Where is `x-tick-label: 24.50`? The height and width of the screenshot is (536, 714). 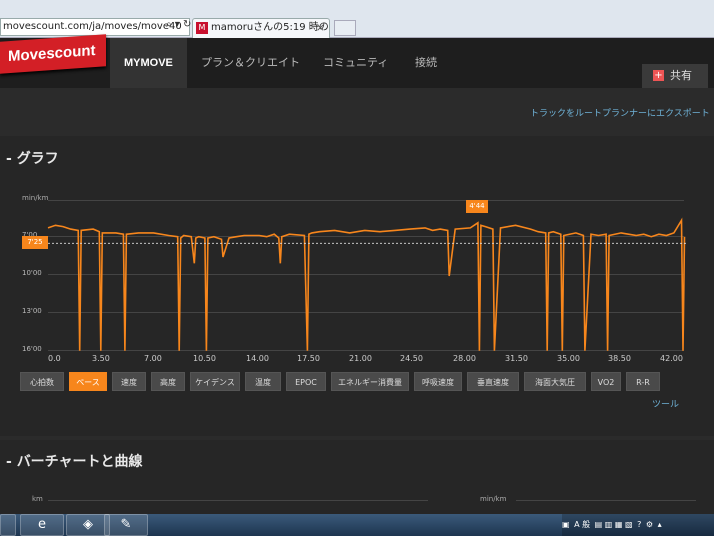 x-tick-label: 24.50 is located at coordinates (411, 358).